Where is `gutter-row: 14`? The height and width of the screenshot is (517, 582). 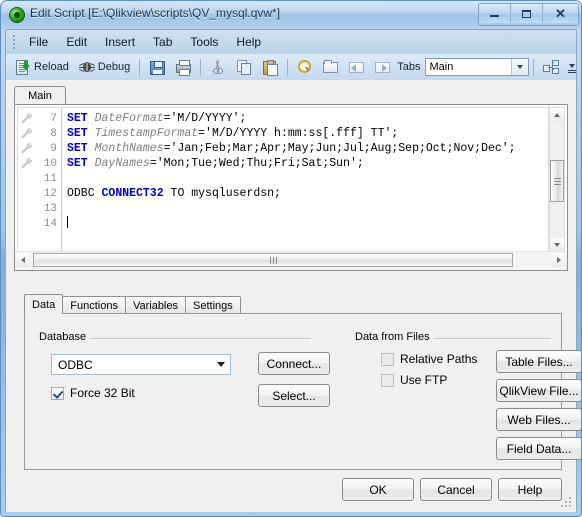 gutter-row: 14 is located at coordinates (39, 223).